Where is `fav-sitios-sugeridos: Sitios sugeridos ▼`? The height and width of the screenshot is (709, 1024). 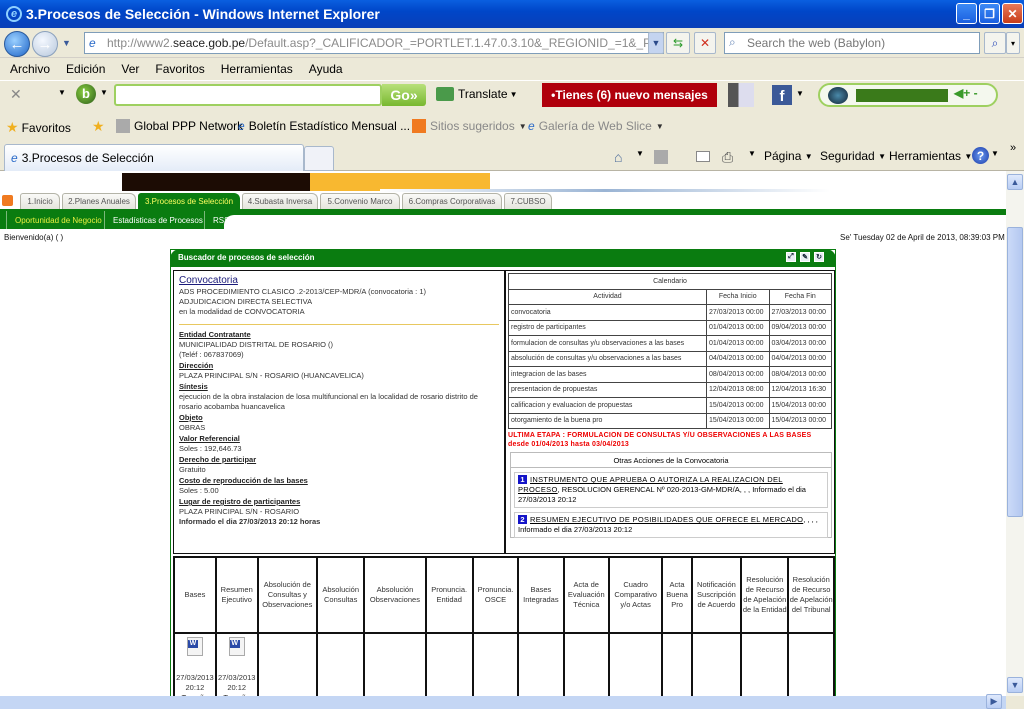 fav-sitios-sugeridos: Sitios sugeridos ▼ is located at coordinates (469, 126).